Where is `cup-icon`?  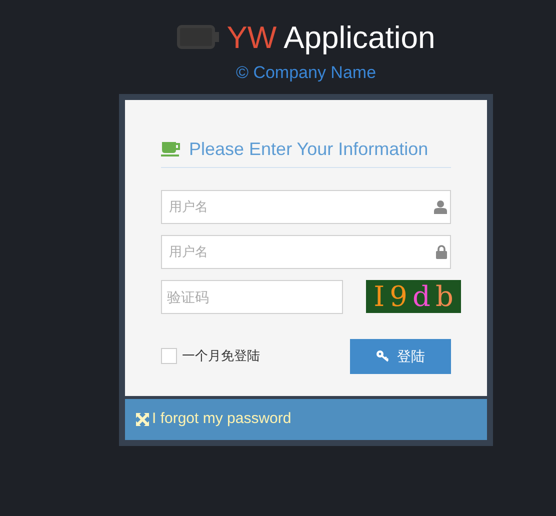 cup-icon is located at coordinates (171, 149).